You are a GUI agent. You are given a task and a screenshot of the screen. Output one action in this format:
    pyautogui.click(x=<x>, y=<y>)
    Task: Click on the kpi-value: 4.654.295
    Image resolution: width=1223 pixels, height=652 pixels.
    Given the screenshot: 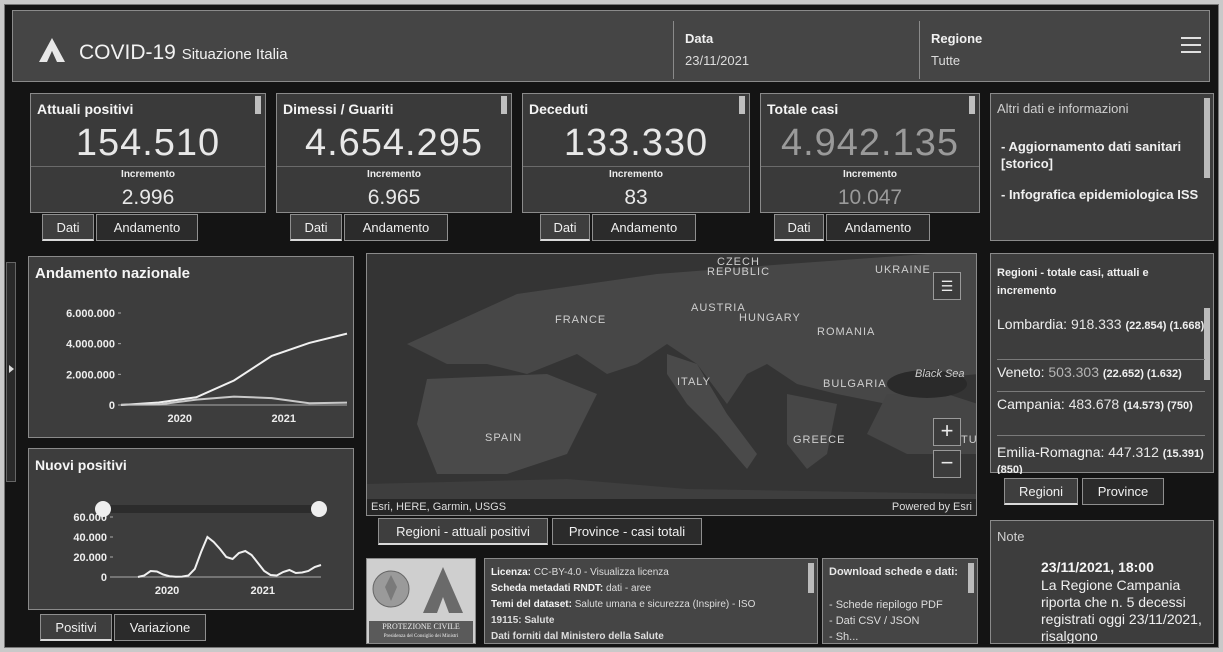 What is the action you would take?
    pyautogui.click(x=394, y=143)
    